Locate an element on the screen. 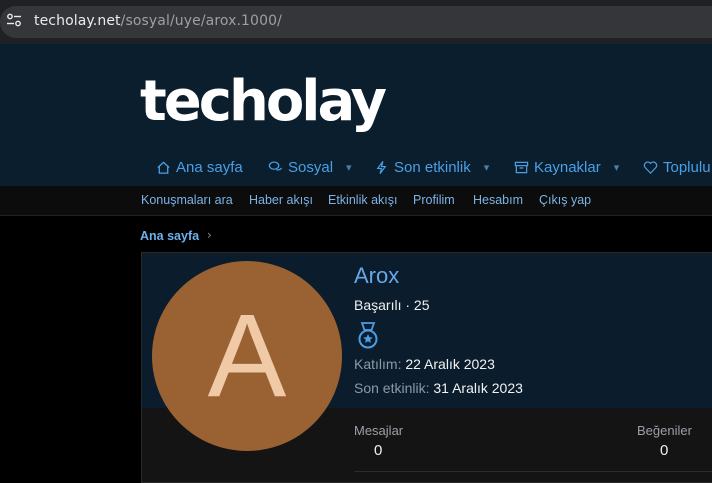 This screenshot has width=712, height=483. nav-tab-label: Sosyal is located at coordinates (311, 167).